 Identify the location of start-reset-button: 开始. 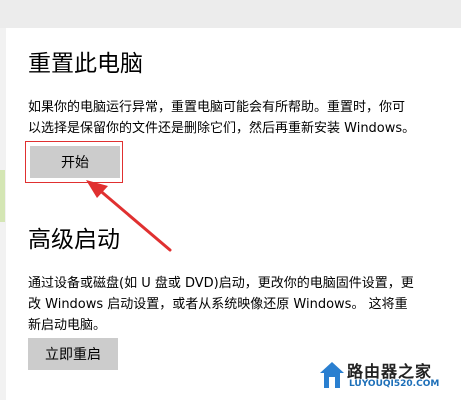
(75, 162).